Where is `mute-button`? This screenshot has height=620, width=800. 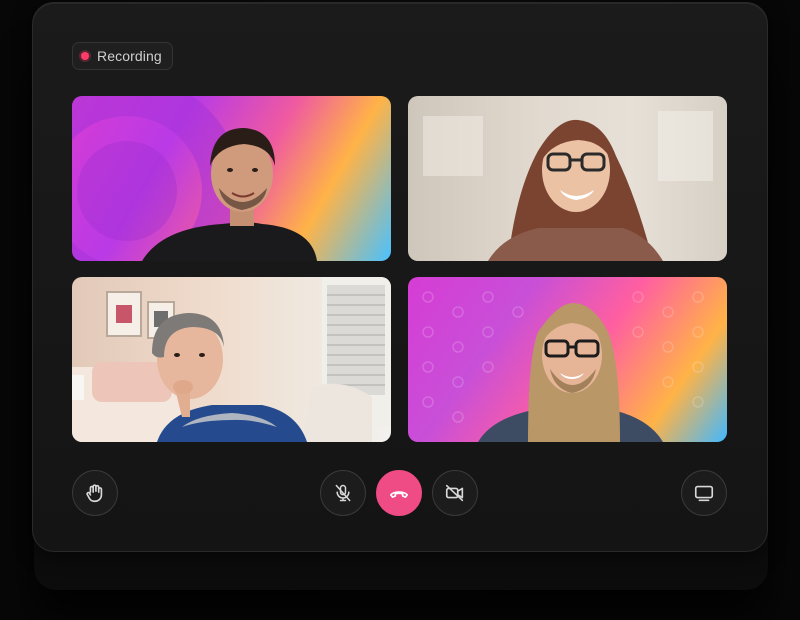
mute-button is located at coordinates (343, 493).